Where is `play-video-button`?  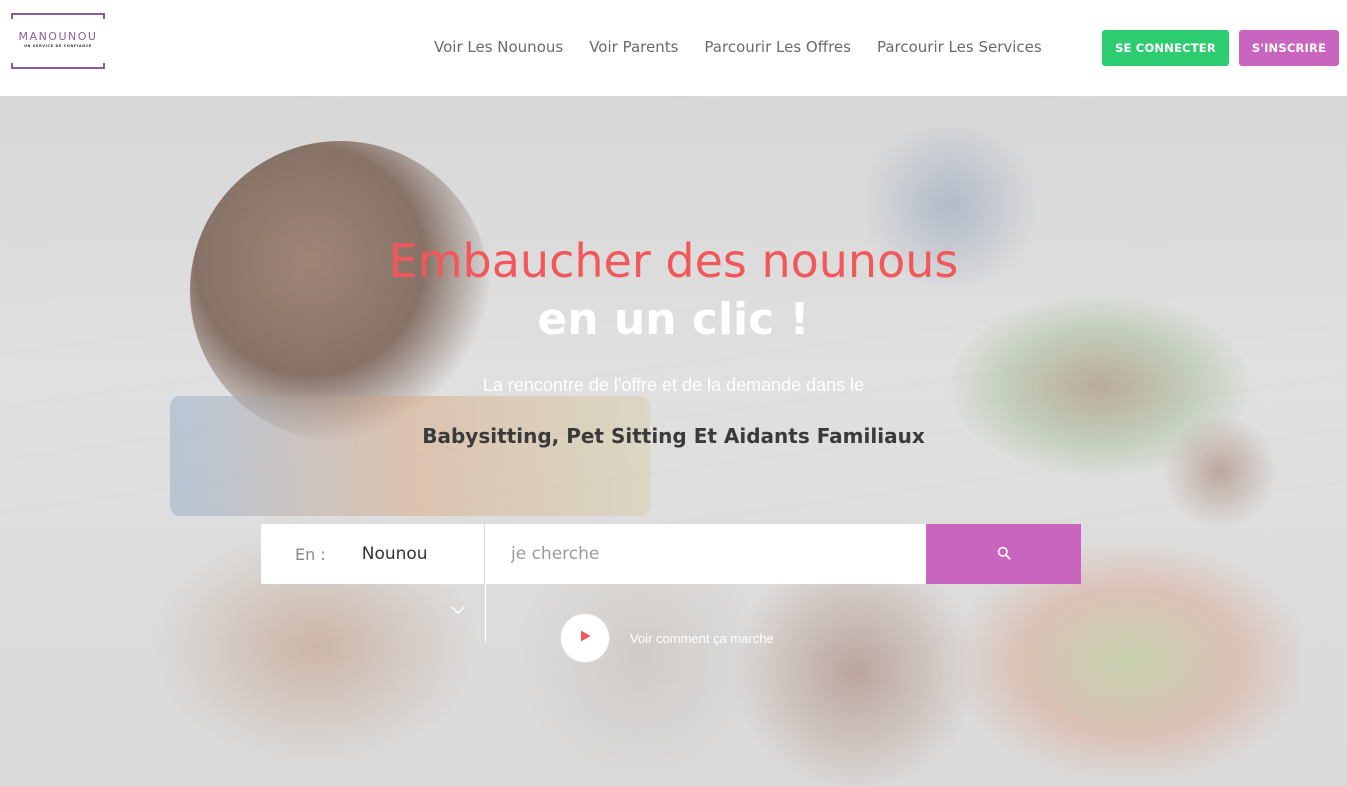 play-video-button is located at coordinates (585, 638).